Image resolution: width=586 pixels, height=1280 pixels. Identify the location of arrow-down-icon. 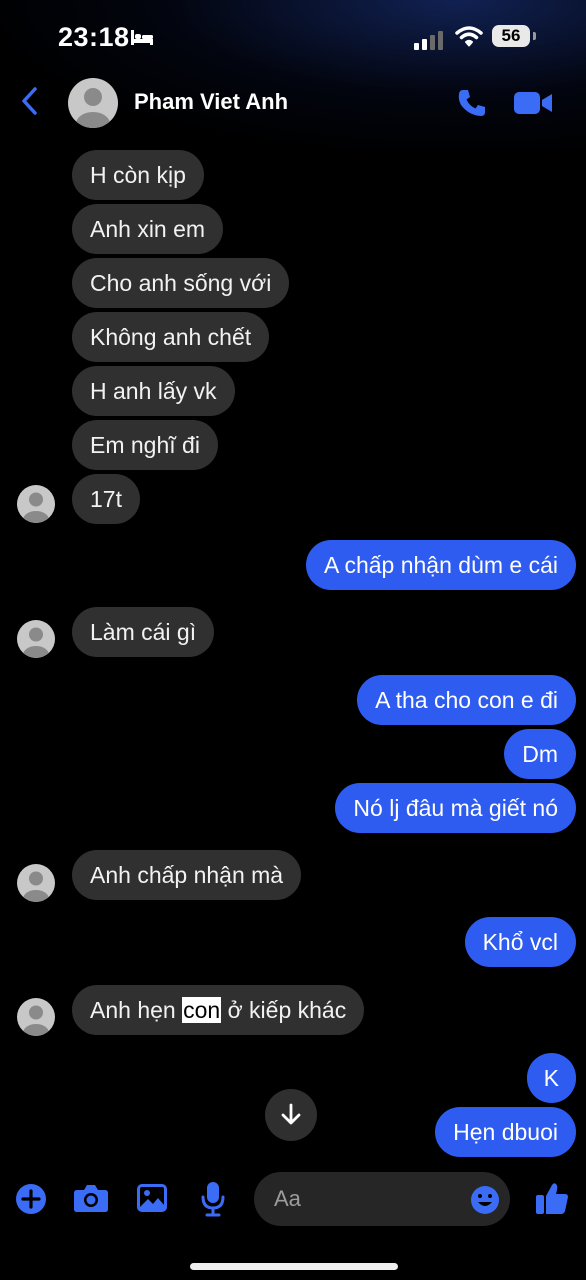
(291, 1114).